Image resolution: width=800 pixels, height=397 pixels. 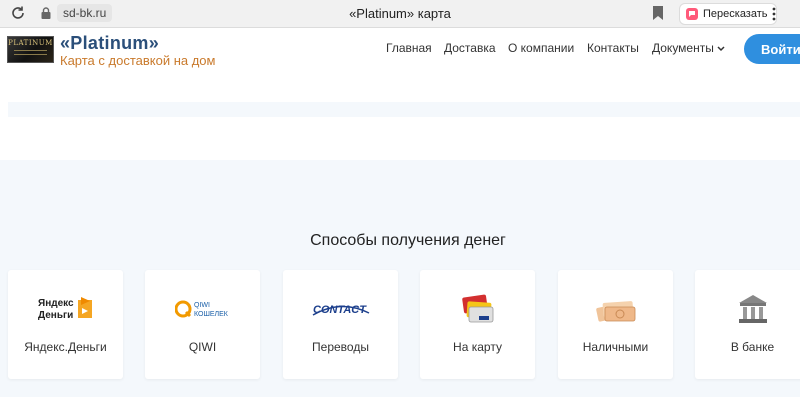 What do you see at coordinates (541, 48) in the screenshot?
I see `nav-link-about: О компании` at bounding box center [541, 48].